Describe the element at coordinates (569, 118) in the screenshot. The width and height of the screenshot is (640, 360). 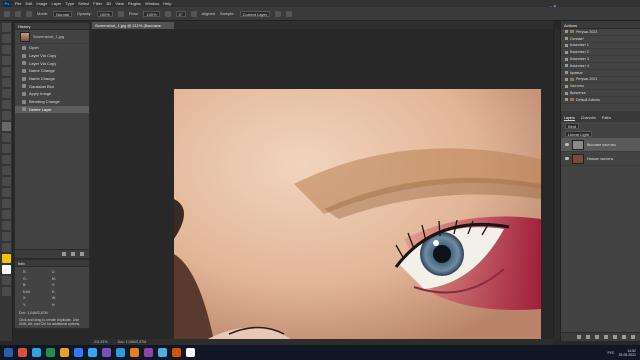
I see `tab-layers: Layers` at that location.